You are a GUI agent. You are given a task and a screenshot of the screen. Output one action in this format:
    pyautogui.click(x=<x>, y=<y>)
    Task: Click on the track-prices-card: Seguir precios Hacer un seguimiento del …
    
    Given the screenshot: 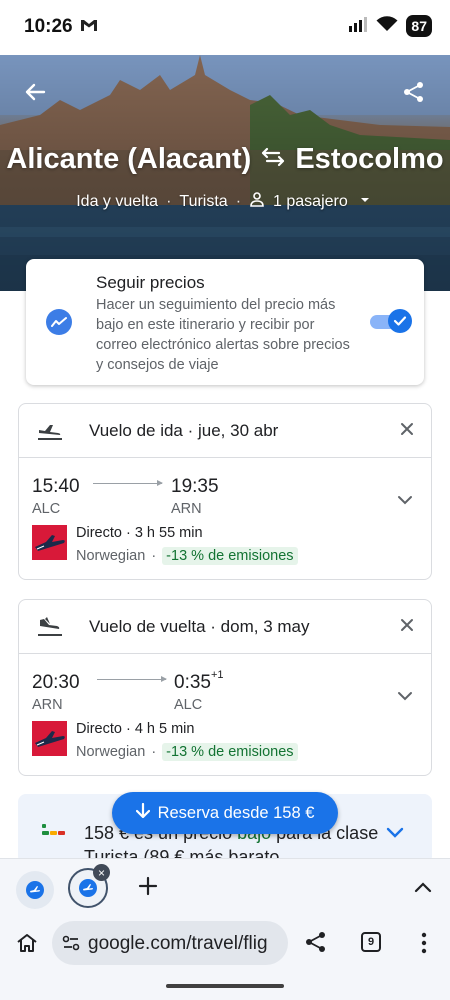 What is the action you would take?
    pyautogui.click(x=225, y=322)
    